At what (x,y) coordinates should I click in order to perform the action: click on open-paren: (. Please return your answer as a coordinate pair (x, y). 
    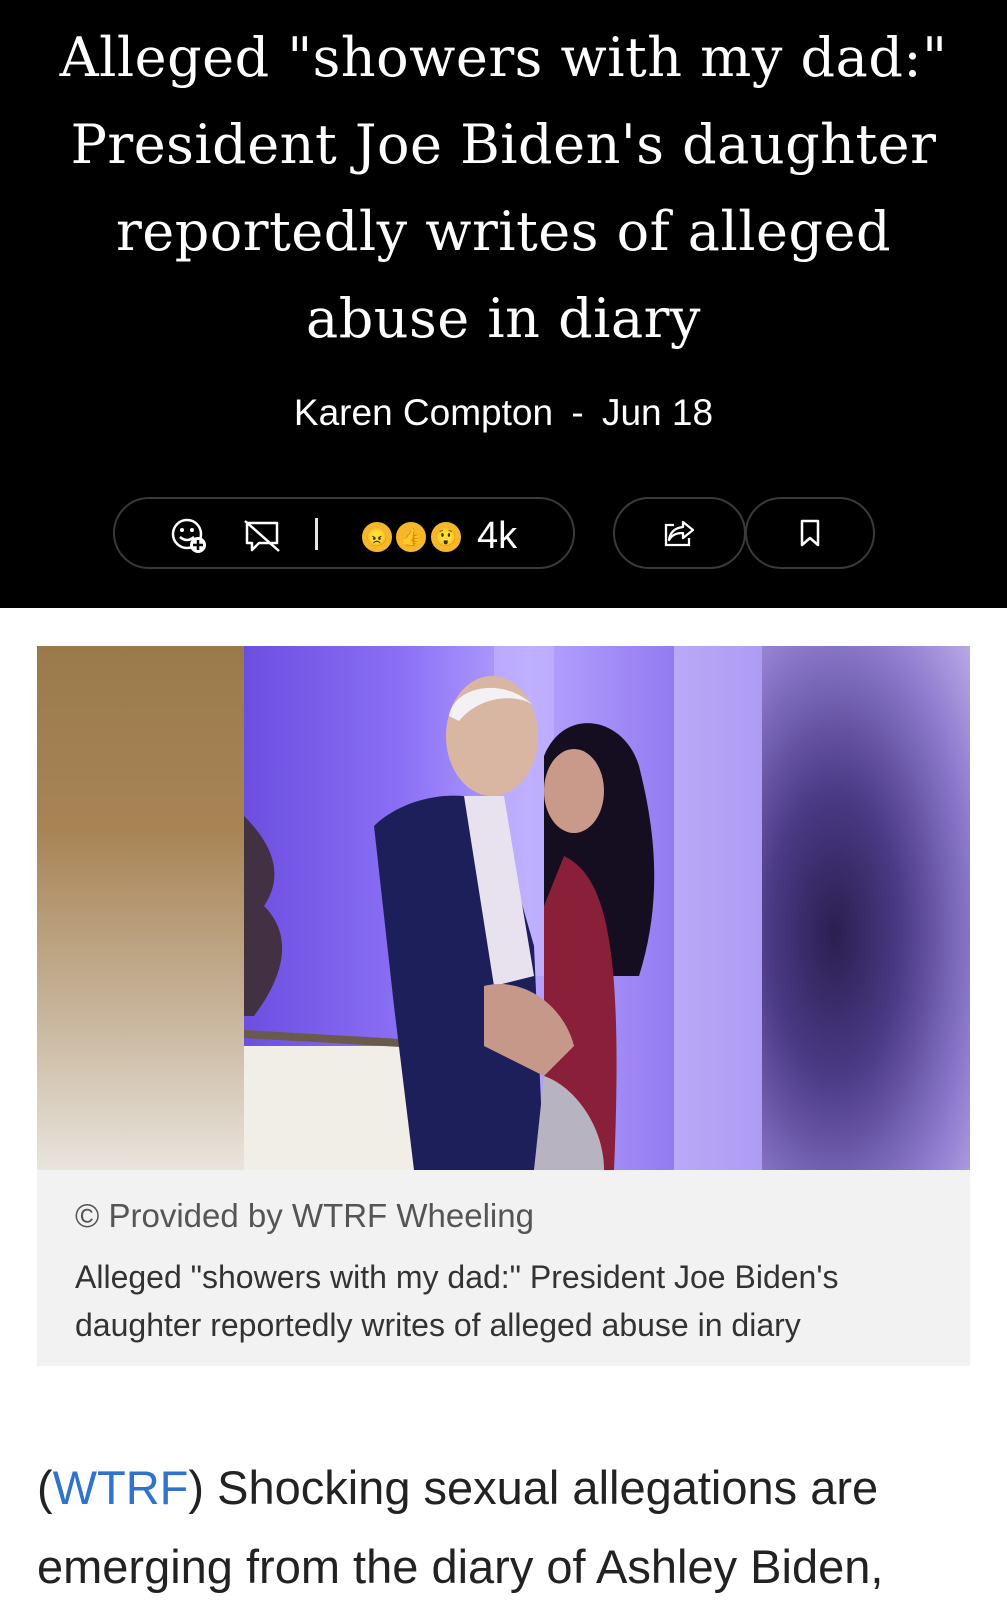
    Looking at the image, I should click on (45, 1487).